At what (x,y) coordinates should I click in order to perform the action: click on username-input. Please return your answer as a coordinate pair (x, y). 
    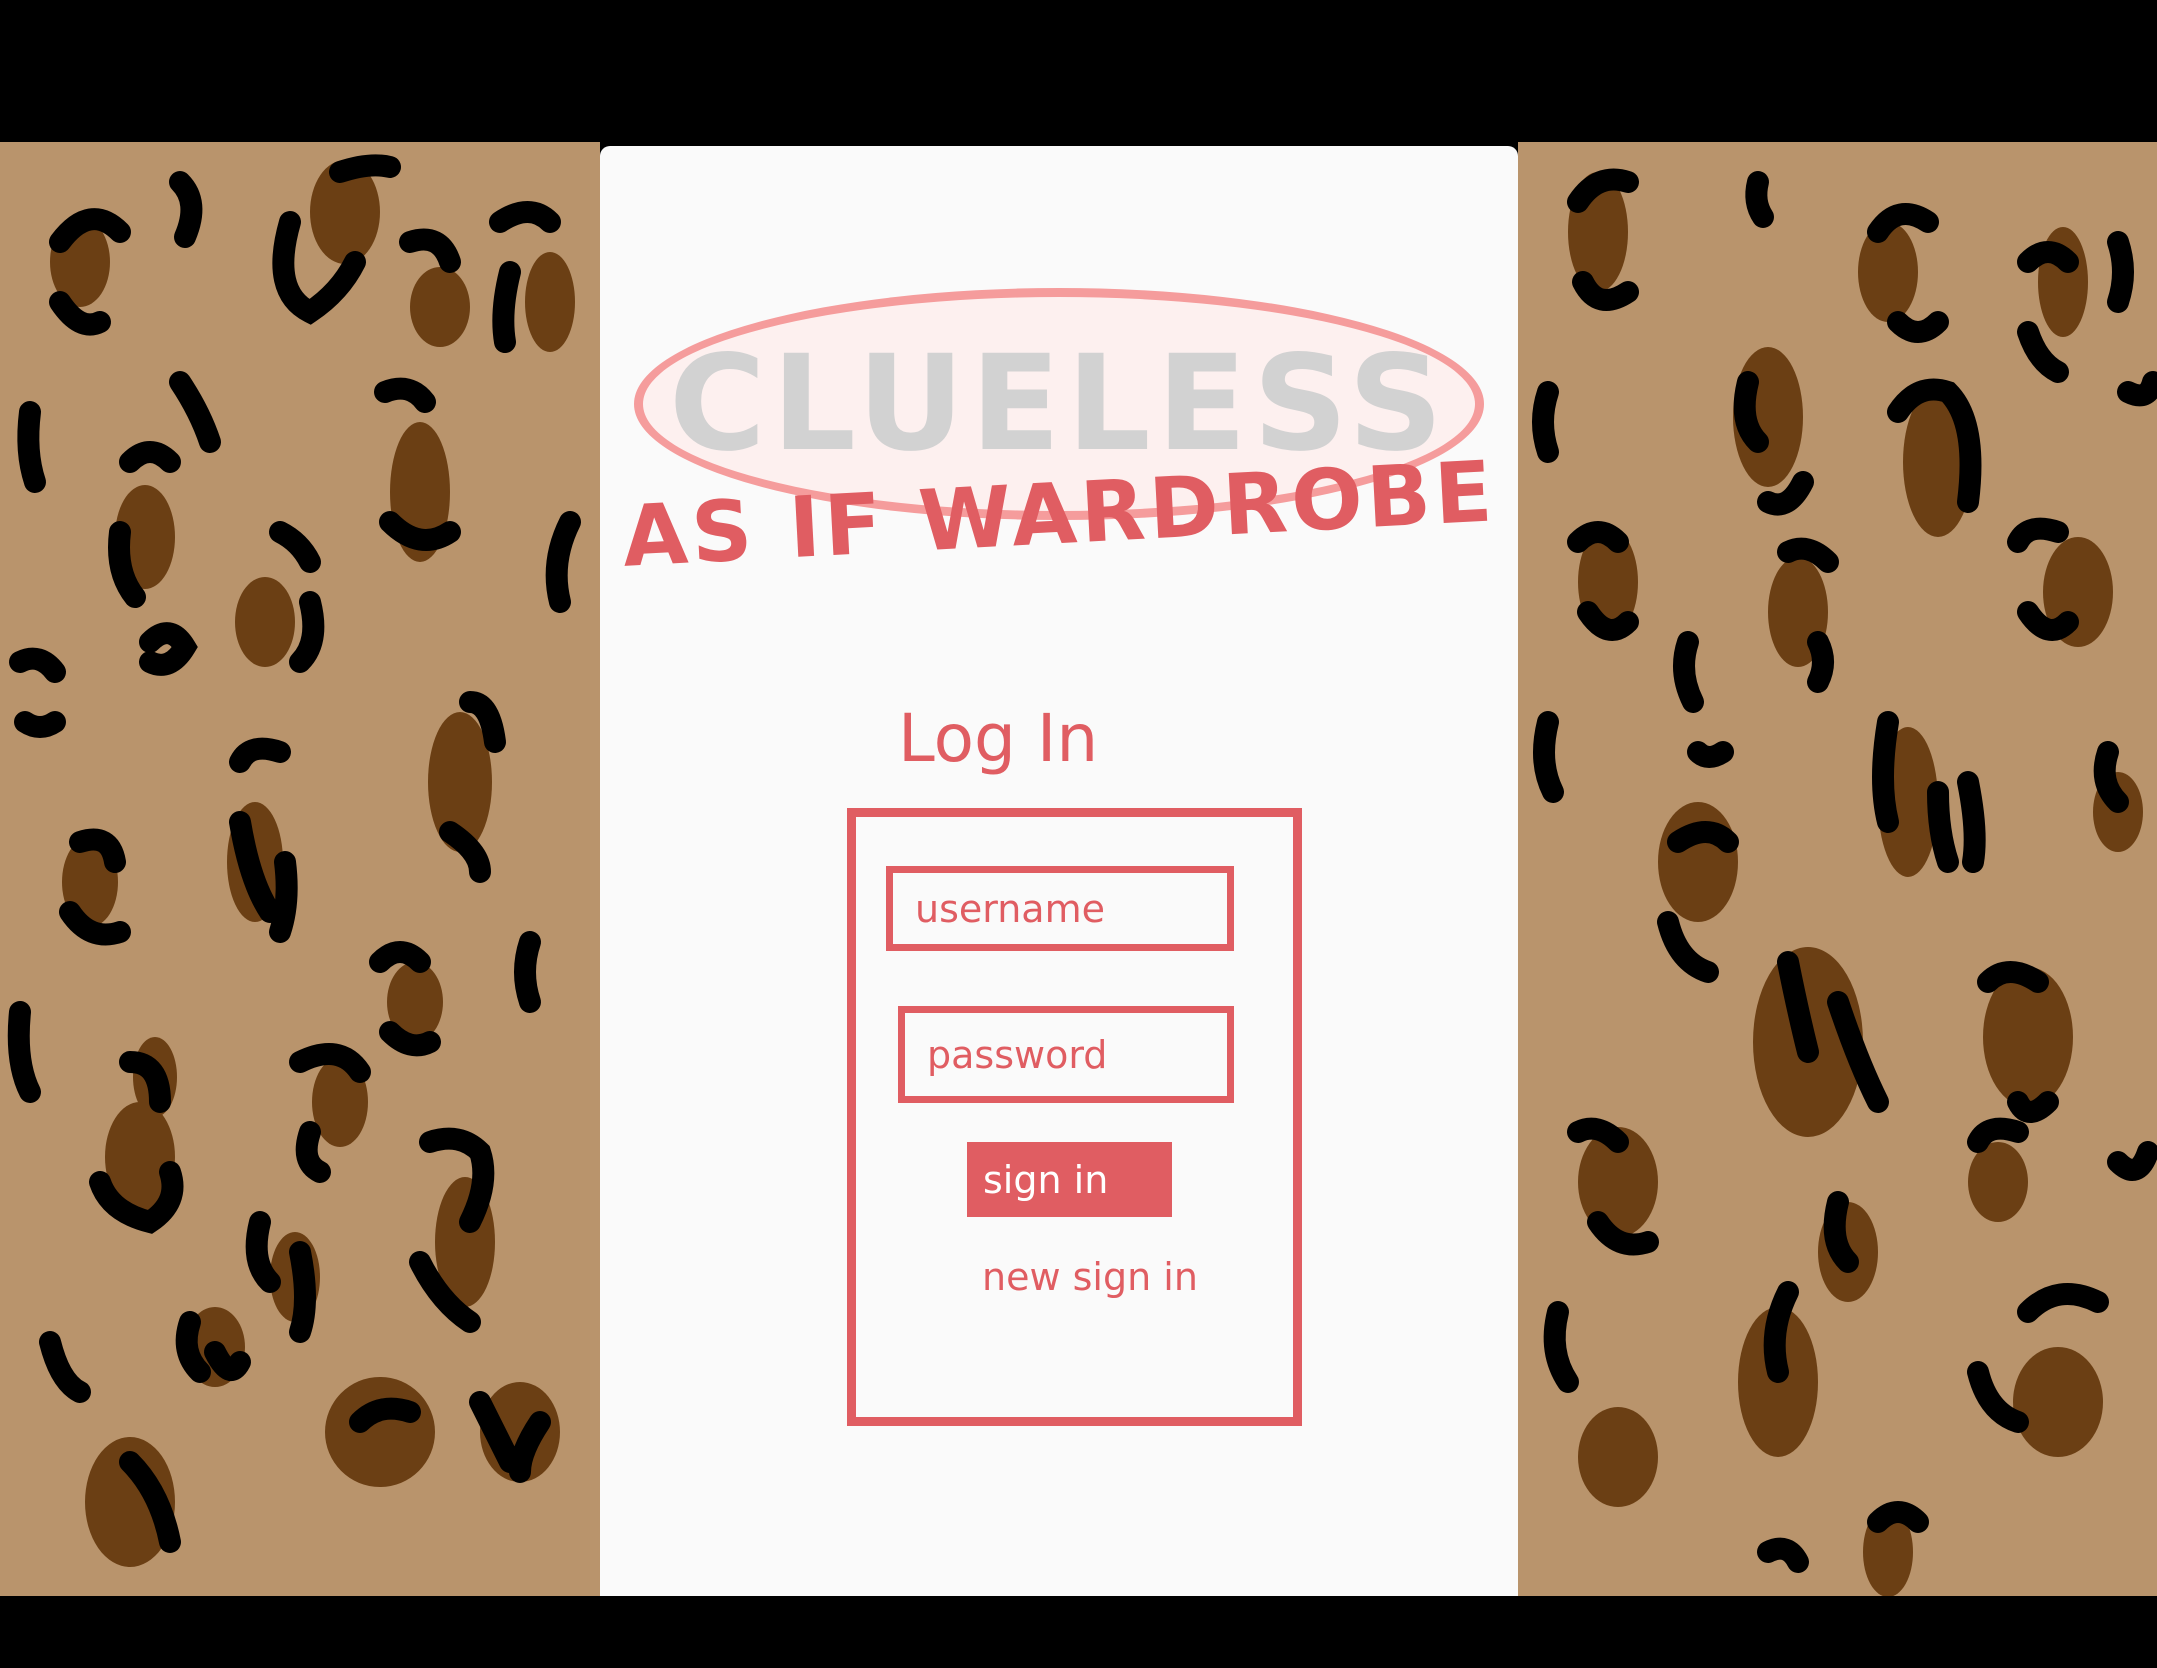
    Looking at the image, I should click on (1060, 908).